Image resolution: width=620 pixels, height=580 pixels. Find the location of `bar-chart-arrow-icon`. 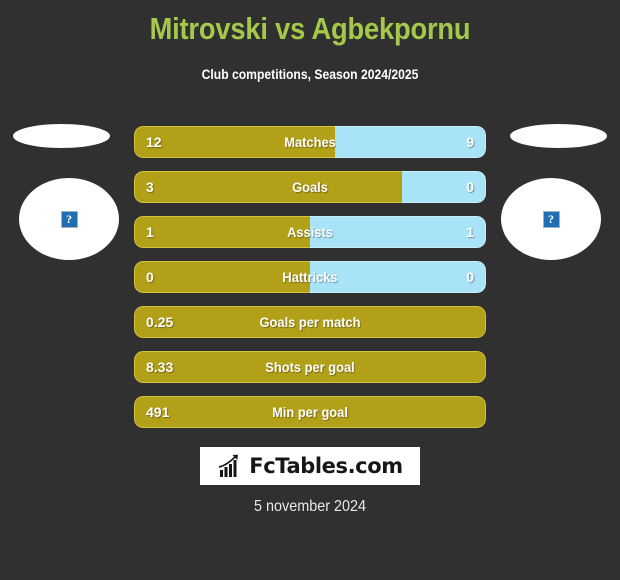

bar-chart-arrow-icon is located at coordinates (229, 465).